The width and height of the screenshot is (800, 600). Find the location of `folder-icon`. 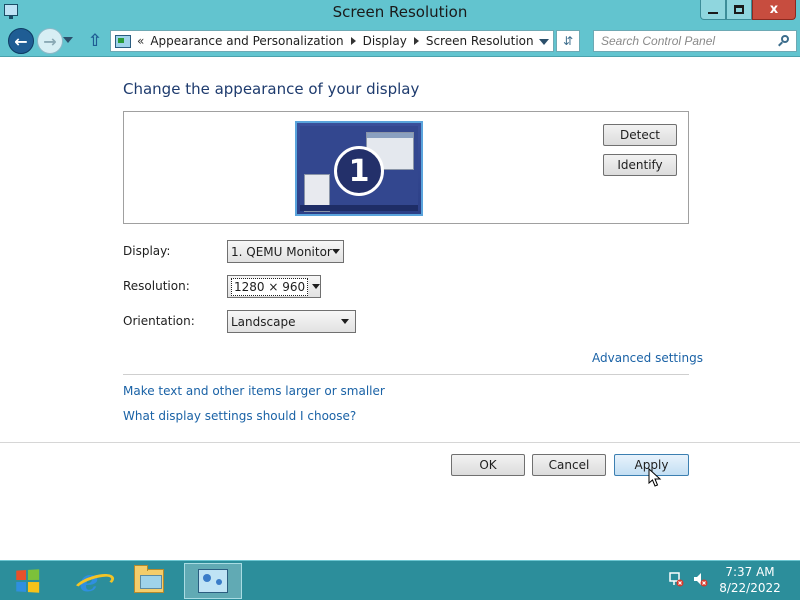

folder-icon is located at coordinates (149, 579).